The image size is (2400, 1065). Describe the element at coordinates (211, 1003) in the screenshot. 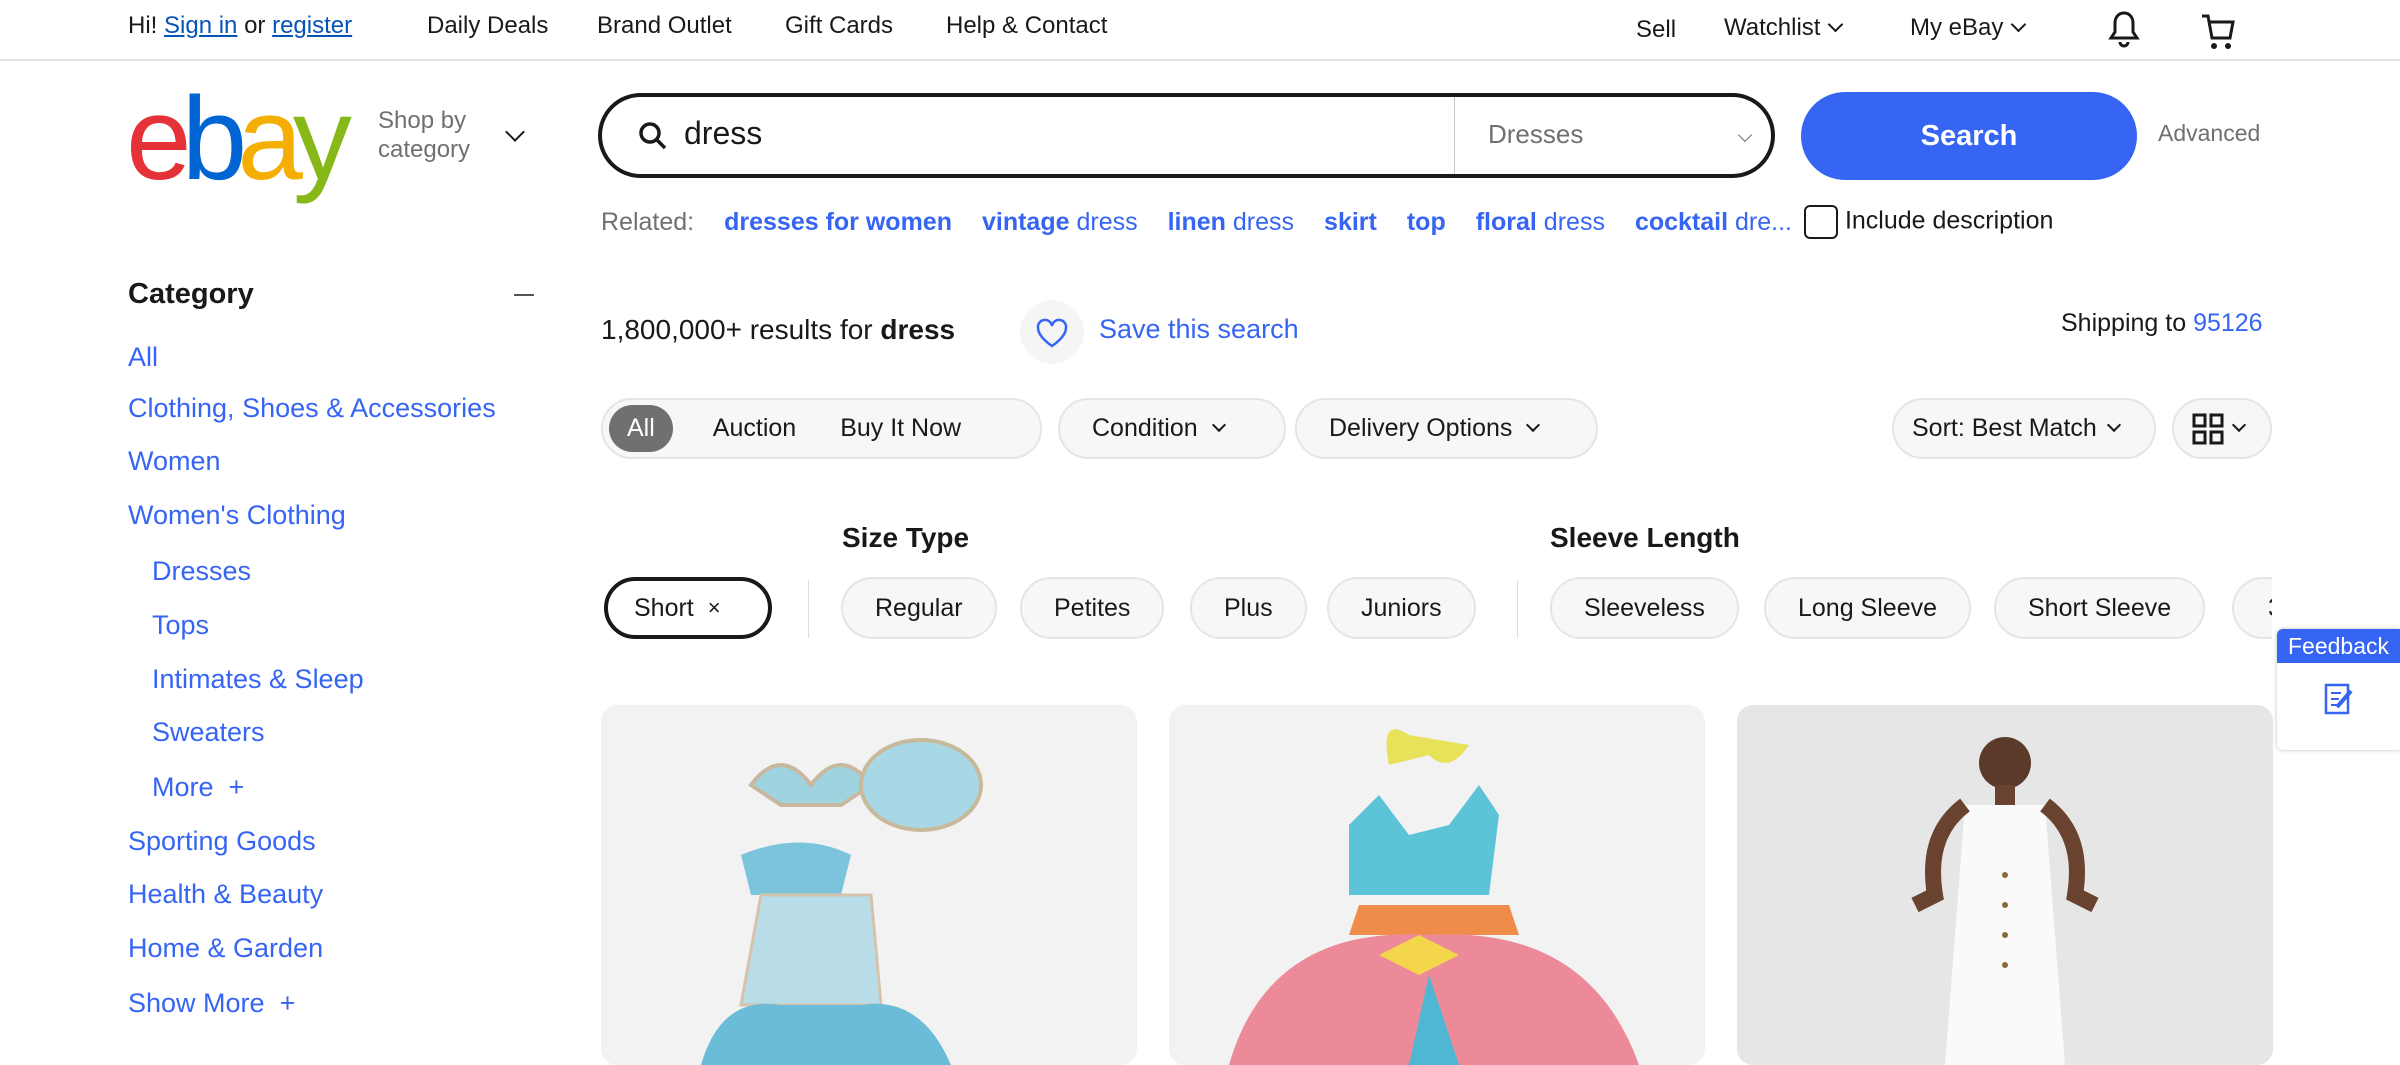

I see `sidebar-item-show-more: Show More +` at that location.